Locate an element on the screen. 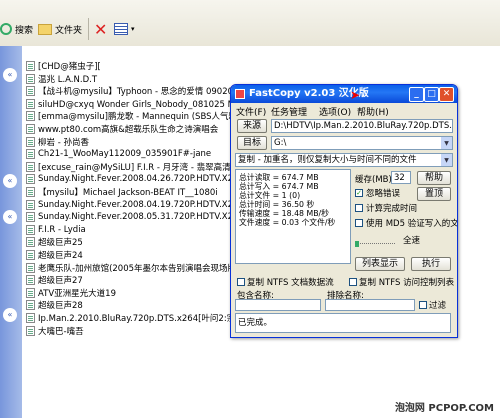 This screenshot has width=500, height=418. compute-time-label: 计算完成时间 is located at coordinates (392, 209).